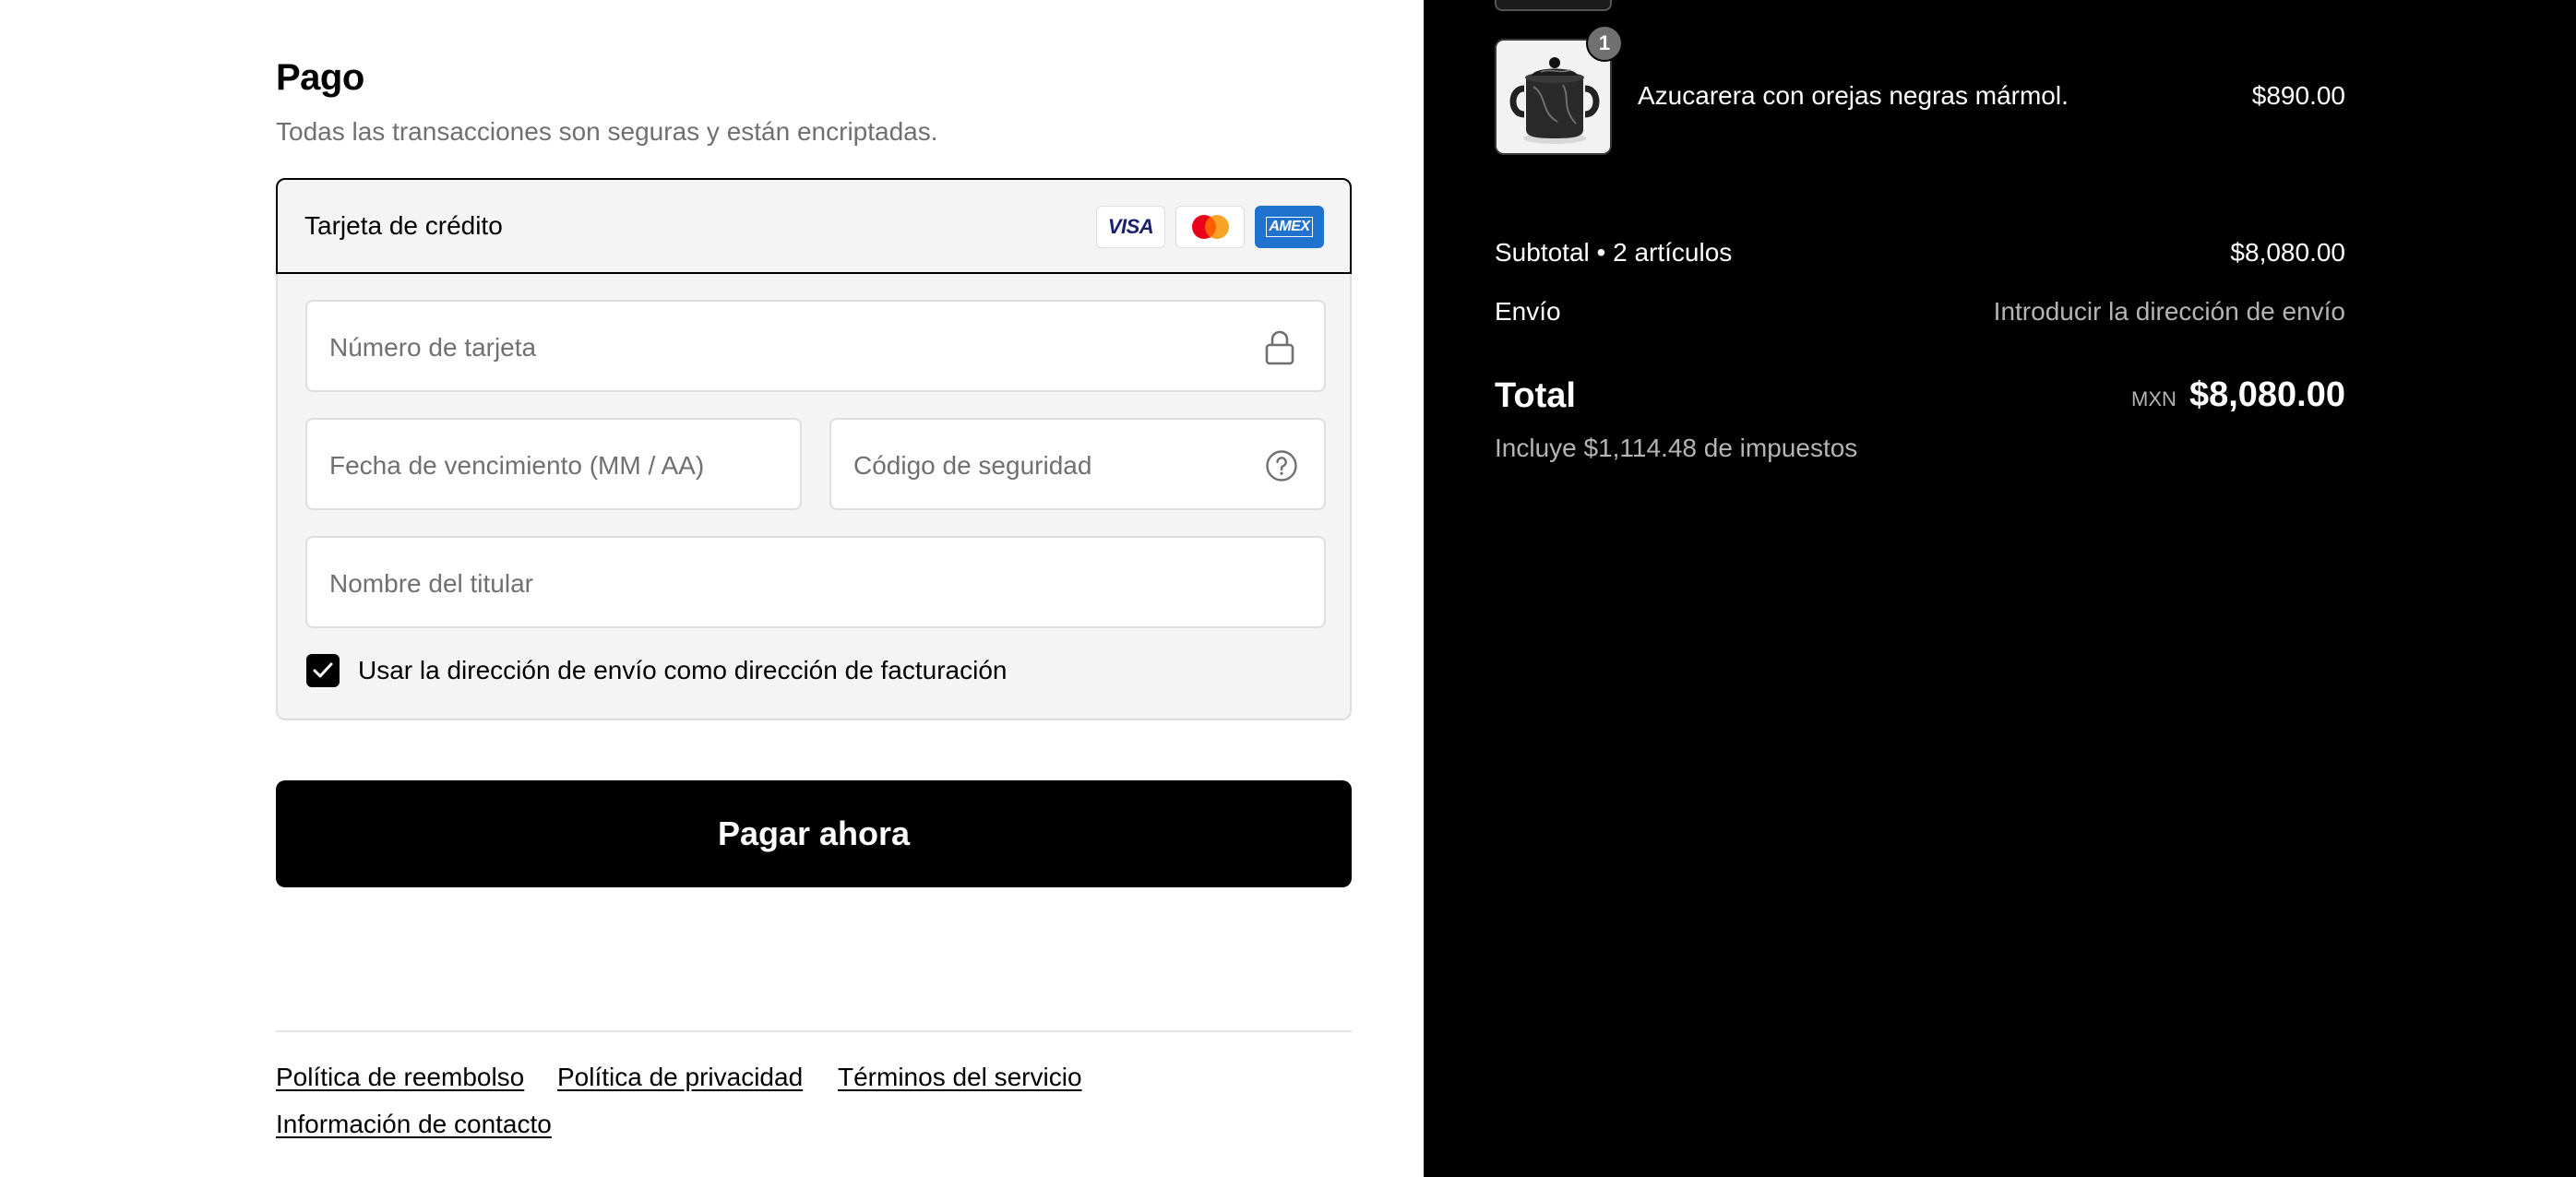 Image resolution: width=2576 pixels, height=1177 pixels. I want to click on total-amount: $8,080.00, so click(2266, 394).